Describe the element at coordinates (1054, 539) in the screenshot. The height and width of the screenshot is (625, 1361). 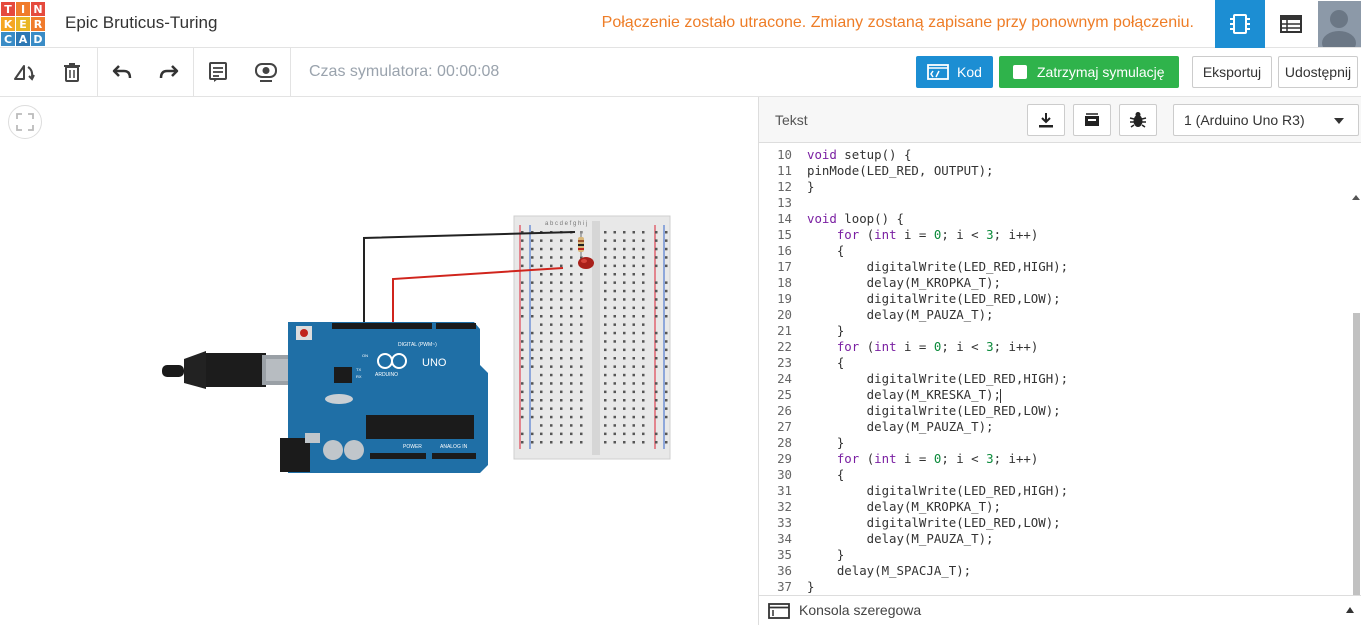
I see `code-line: 34 delay(M_PAUZA_T);` at that location.